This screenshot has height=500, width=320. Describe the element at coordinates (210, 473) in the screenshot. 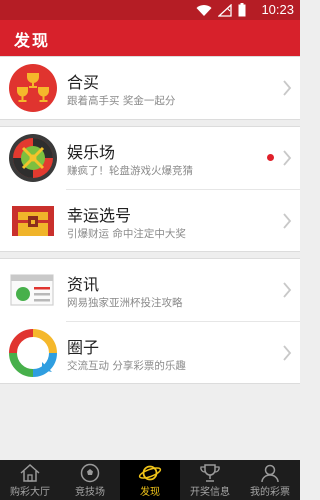

I see `trophy-cup-icon` at that location.